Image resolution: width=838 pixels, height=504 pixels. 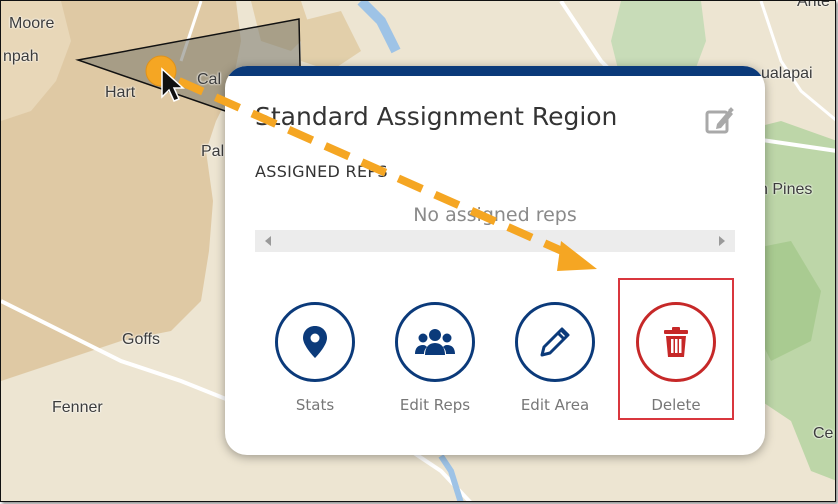 I want to click on map-pin-icon, so click(x=315, y=342).